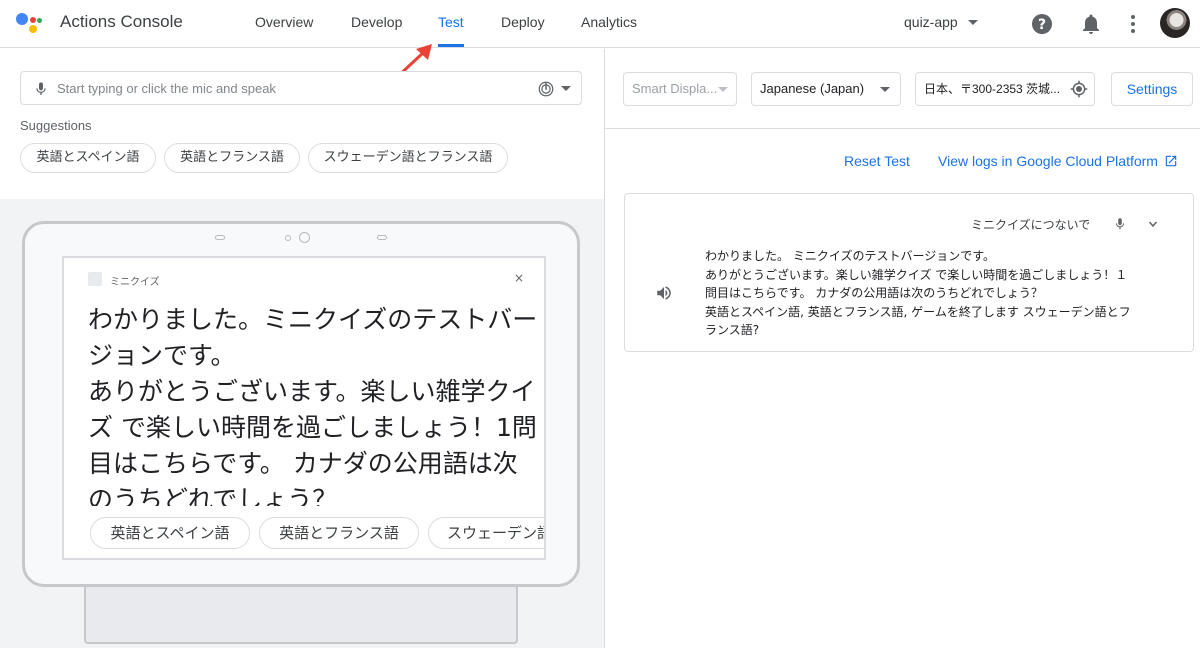 The height and width of the screenshot is (648, 1200). I want to click on close-icon: ×, so click(519, 278).